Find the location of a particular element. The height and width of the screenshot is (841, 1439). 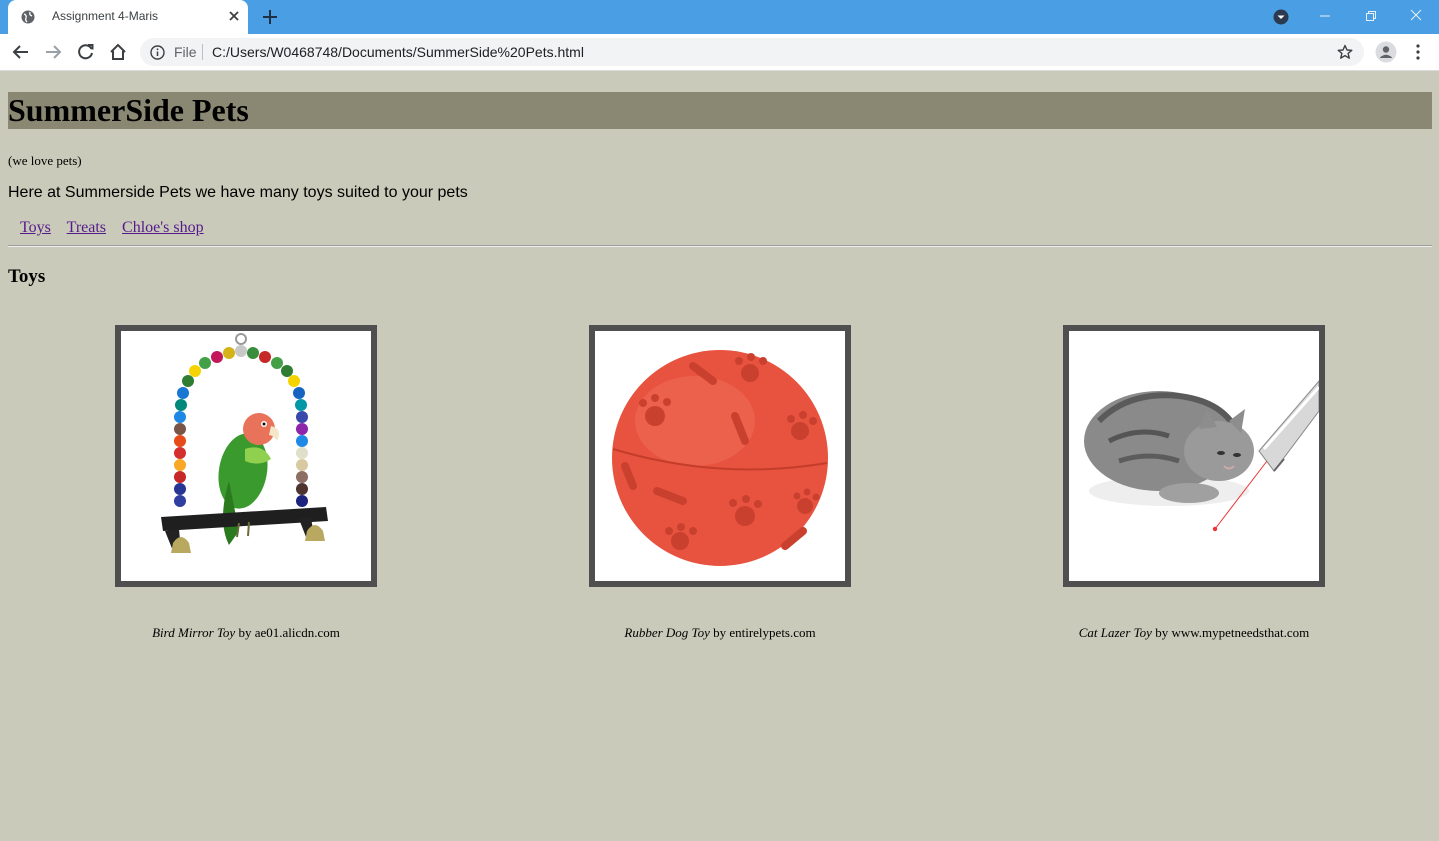

account-icon is located at coordinates (1386, 52).